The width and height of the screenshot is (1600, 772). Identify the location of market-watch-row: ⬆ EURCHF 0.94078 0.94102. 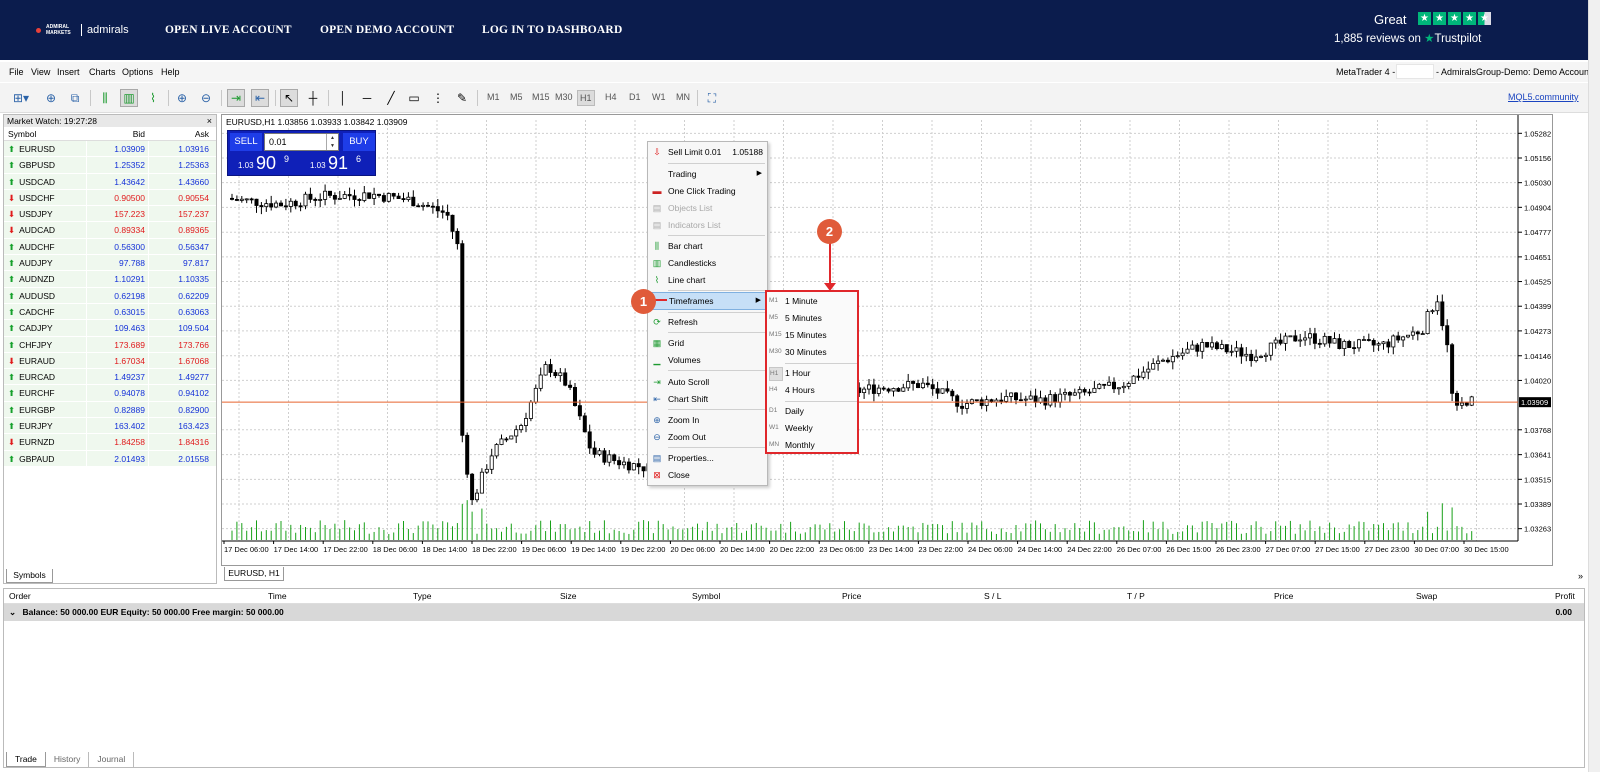
(110, 393).